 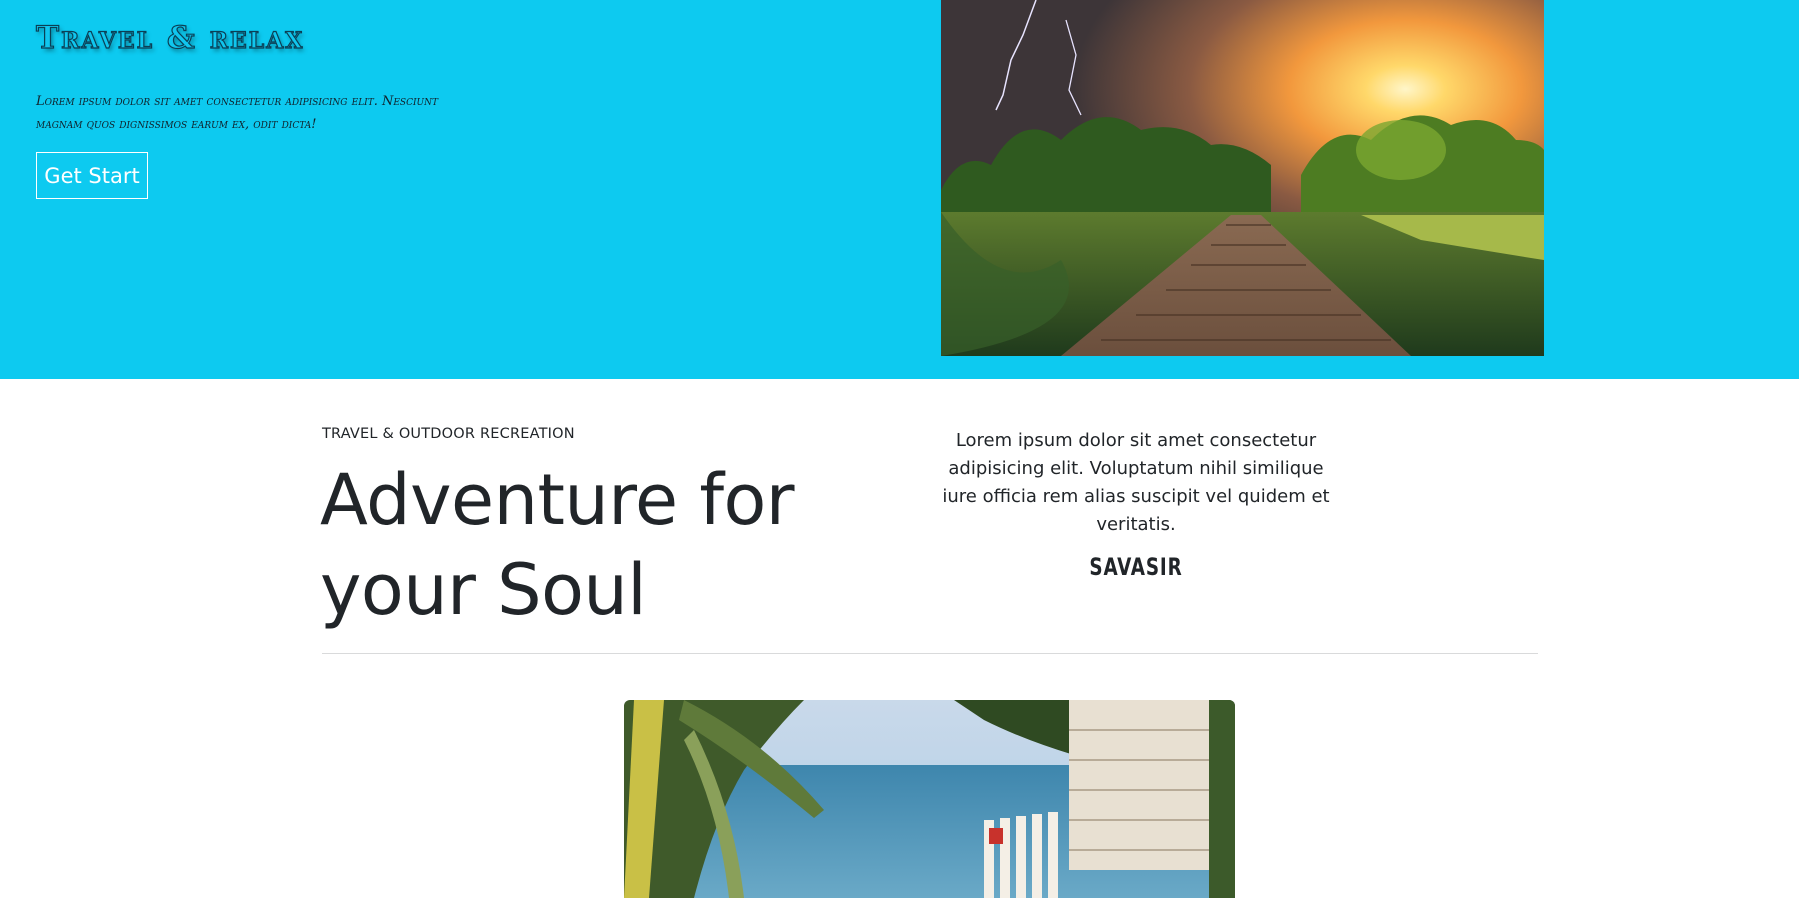 What do you see at coordinates (448, 434) in the screenshot?
I see `section-eyebrow: TRAVEL & OUTDOOR RECREATION` at bounding box center [448, 434].